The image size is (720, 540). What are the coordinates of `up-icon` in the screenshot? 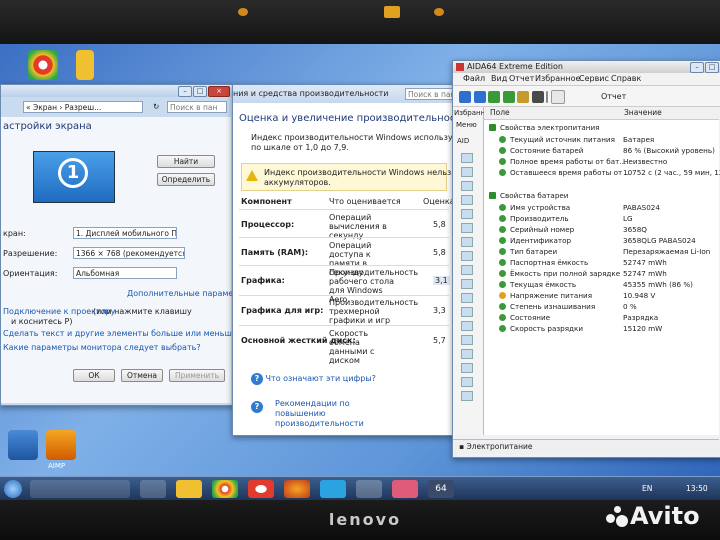 It's located at (494, 97).